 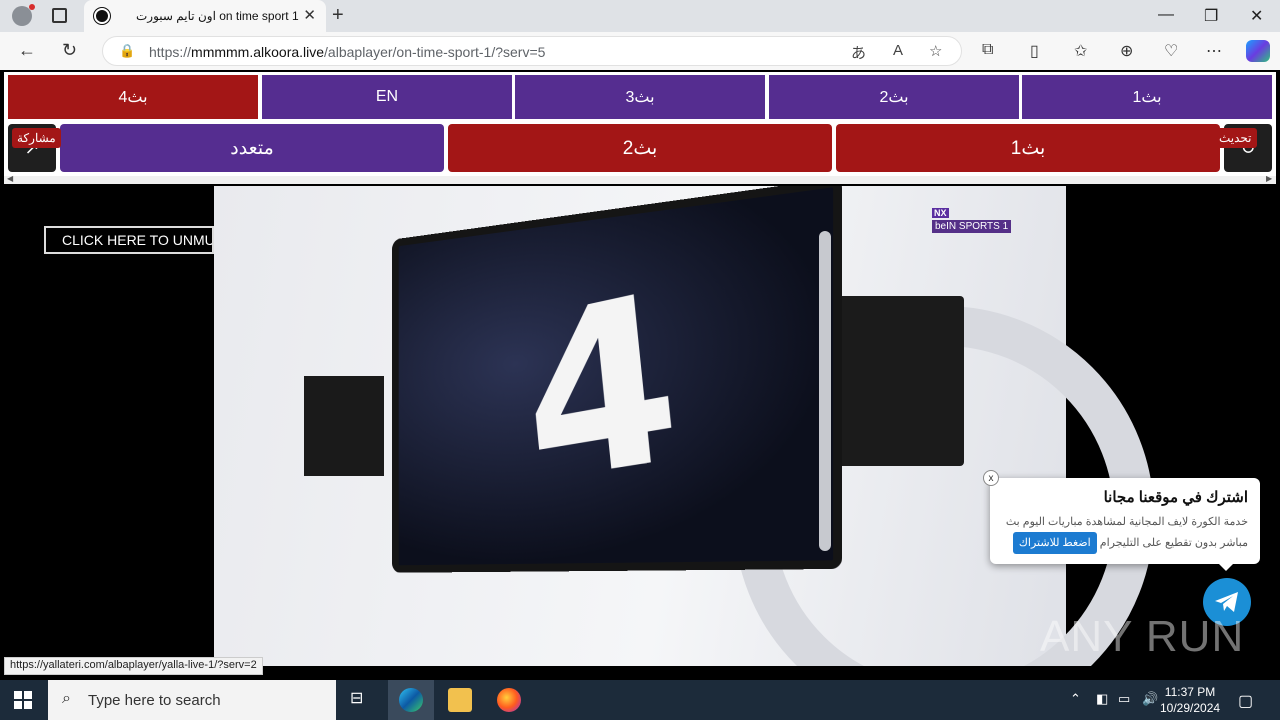 I want to click on screen-mount-left, so click(x=344, y=426).